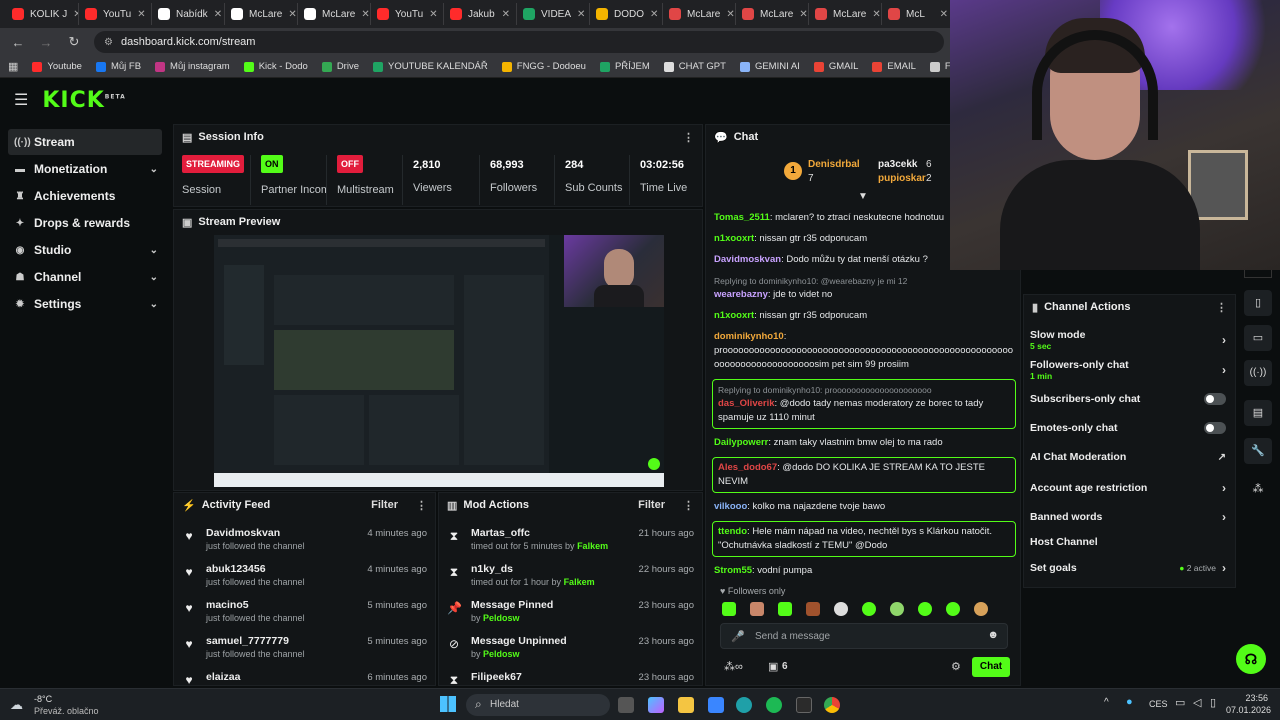 The height and width of the screenshot is (720, 1280). What do you see at coordinates (749, 336) in the screenshot?
I see `chat-username: dominikynho10` at bounding box center [749, 336].